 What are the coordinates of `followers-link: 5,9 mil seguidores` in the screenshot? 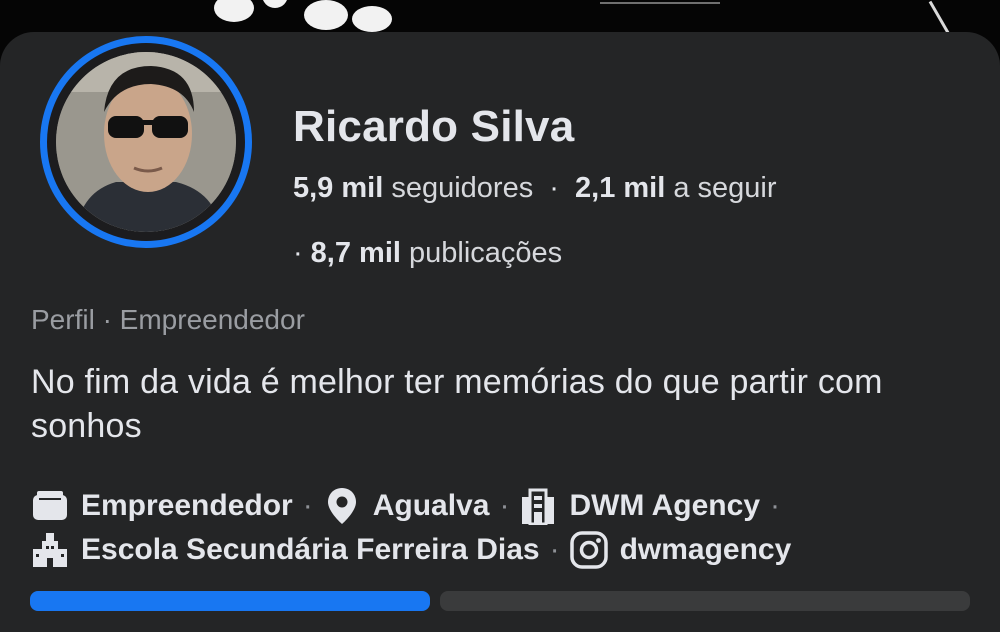 It's located at (413, 188).